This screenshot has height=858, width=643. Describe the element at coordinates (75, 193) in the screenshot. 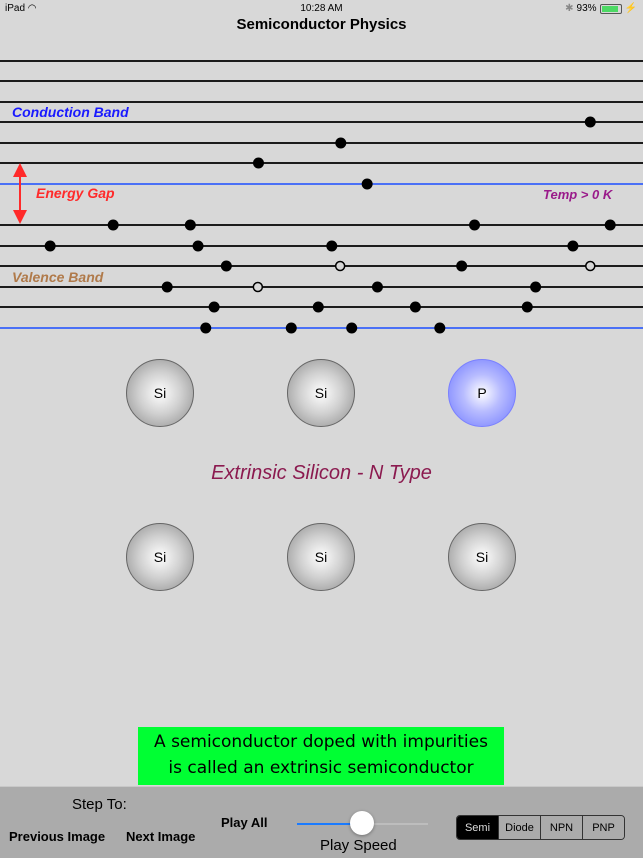

I see `energy-gap-label: Energy Gap` at that location.